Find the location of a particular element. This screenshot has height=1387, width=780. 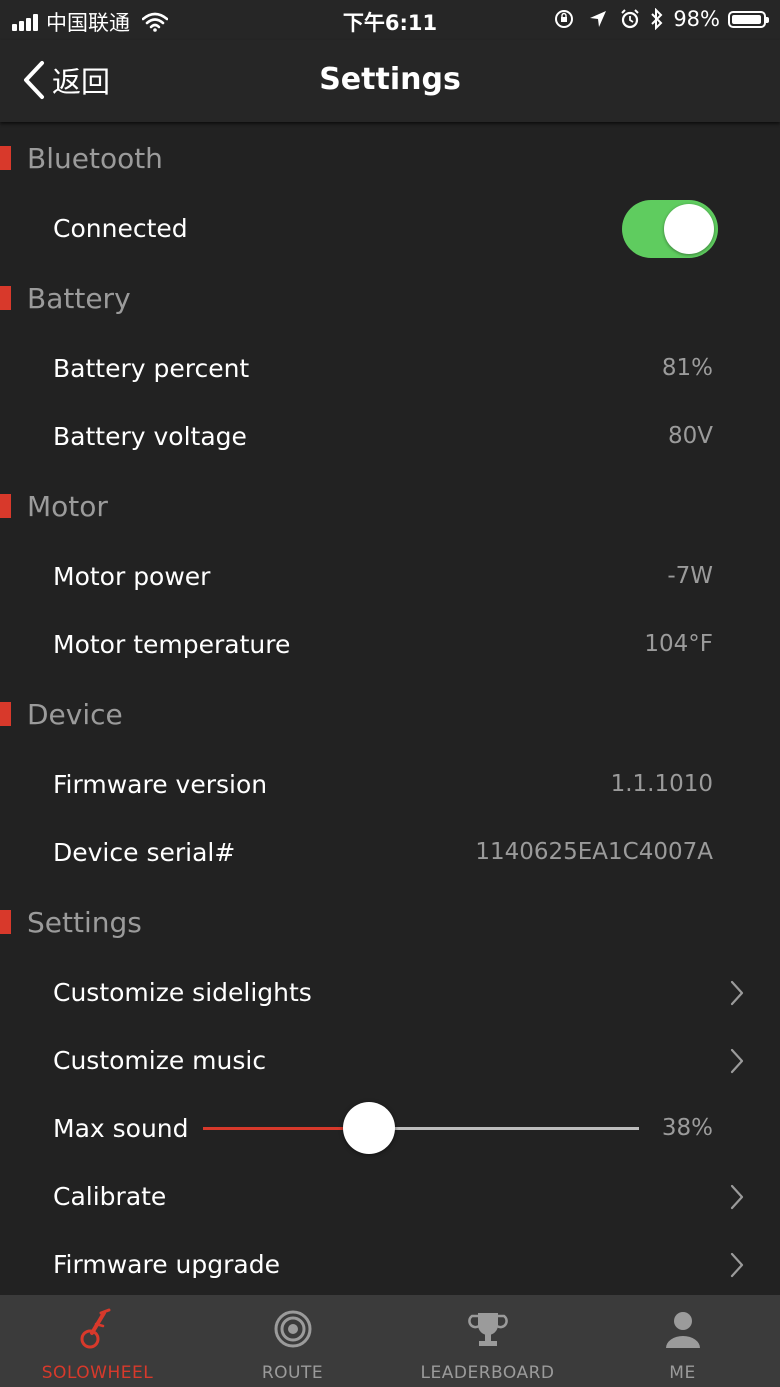

section-title: Settings is located at coordinates (84, 922).